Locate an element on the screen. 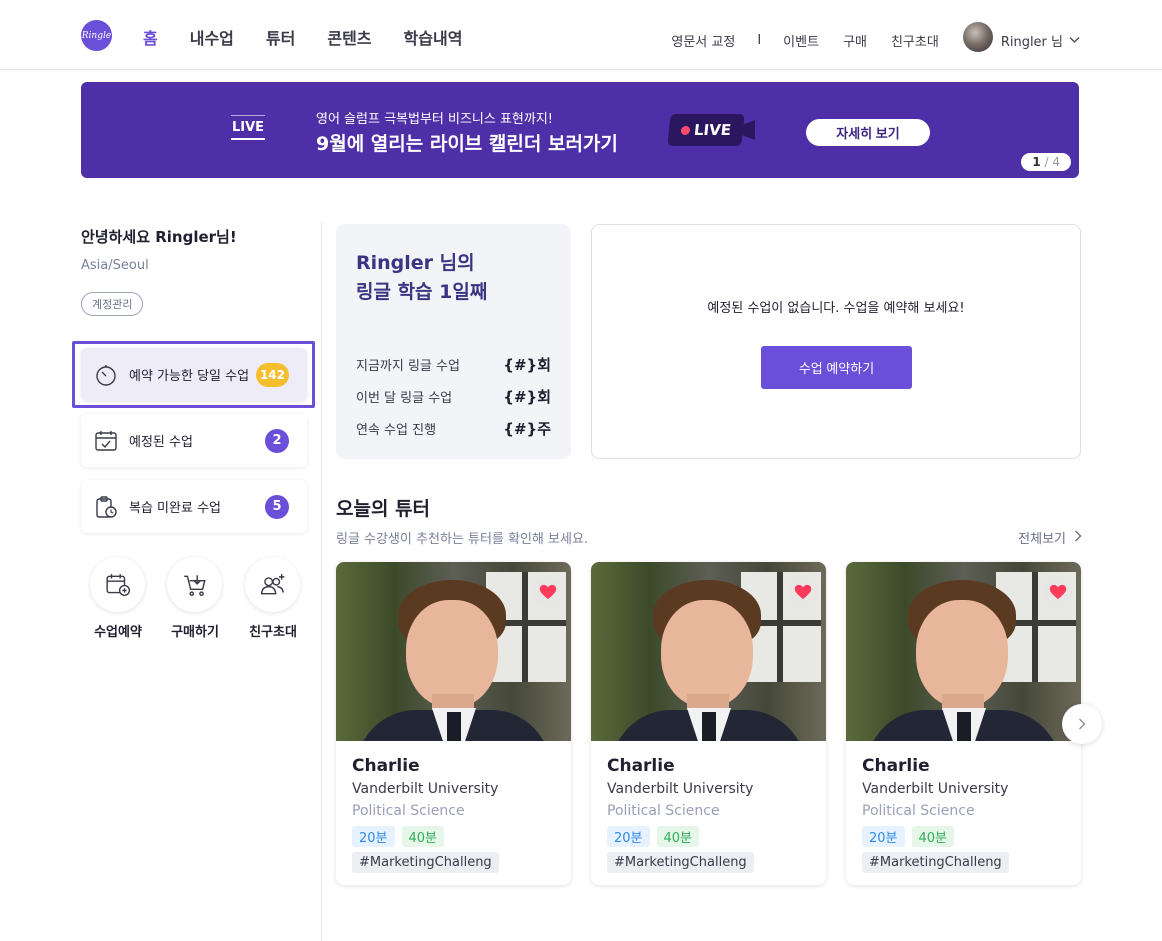 This screenshot has width=1162, height=941. timer-icon is located at coordinates (106, 375).